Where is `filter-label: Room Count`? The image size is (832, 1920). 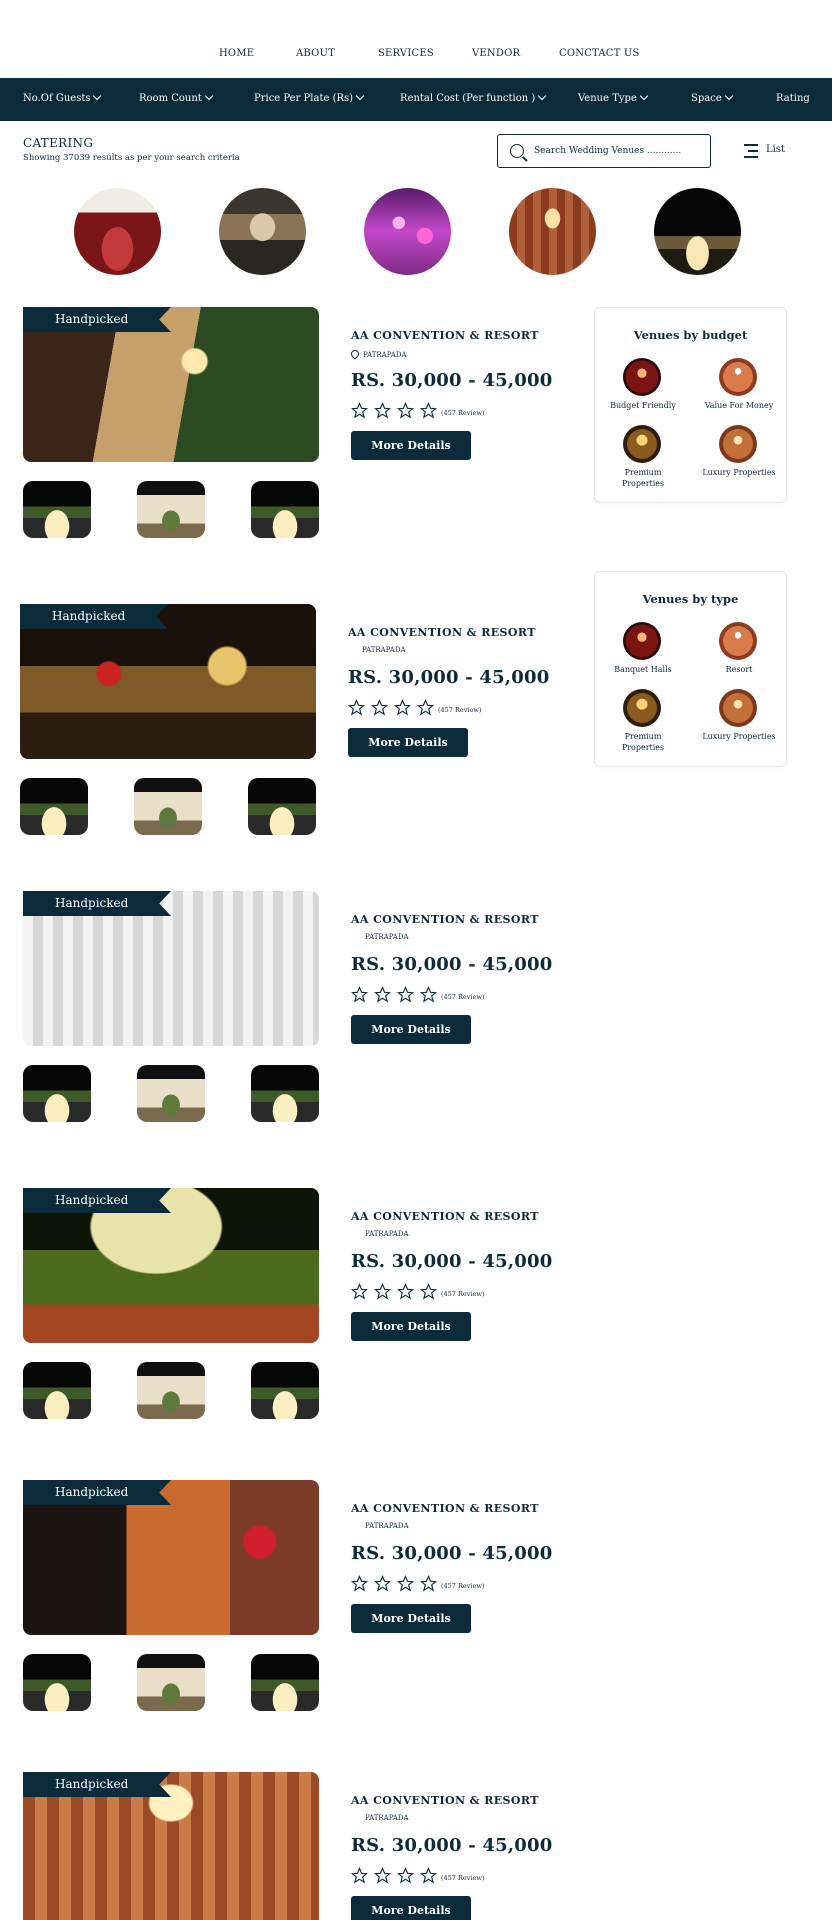
filter-label: Room Count is located at coordinates (170, 98).